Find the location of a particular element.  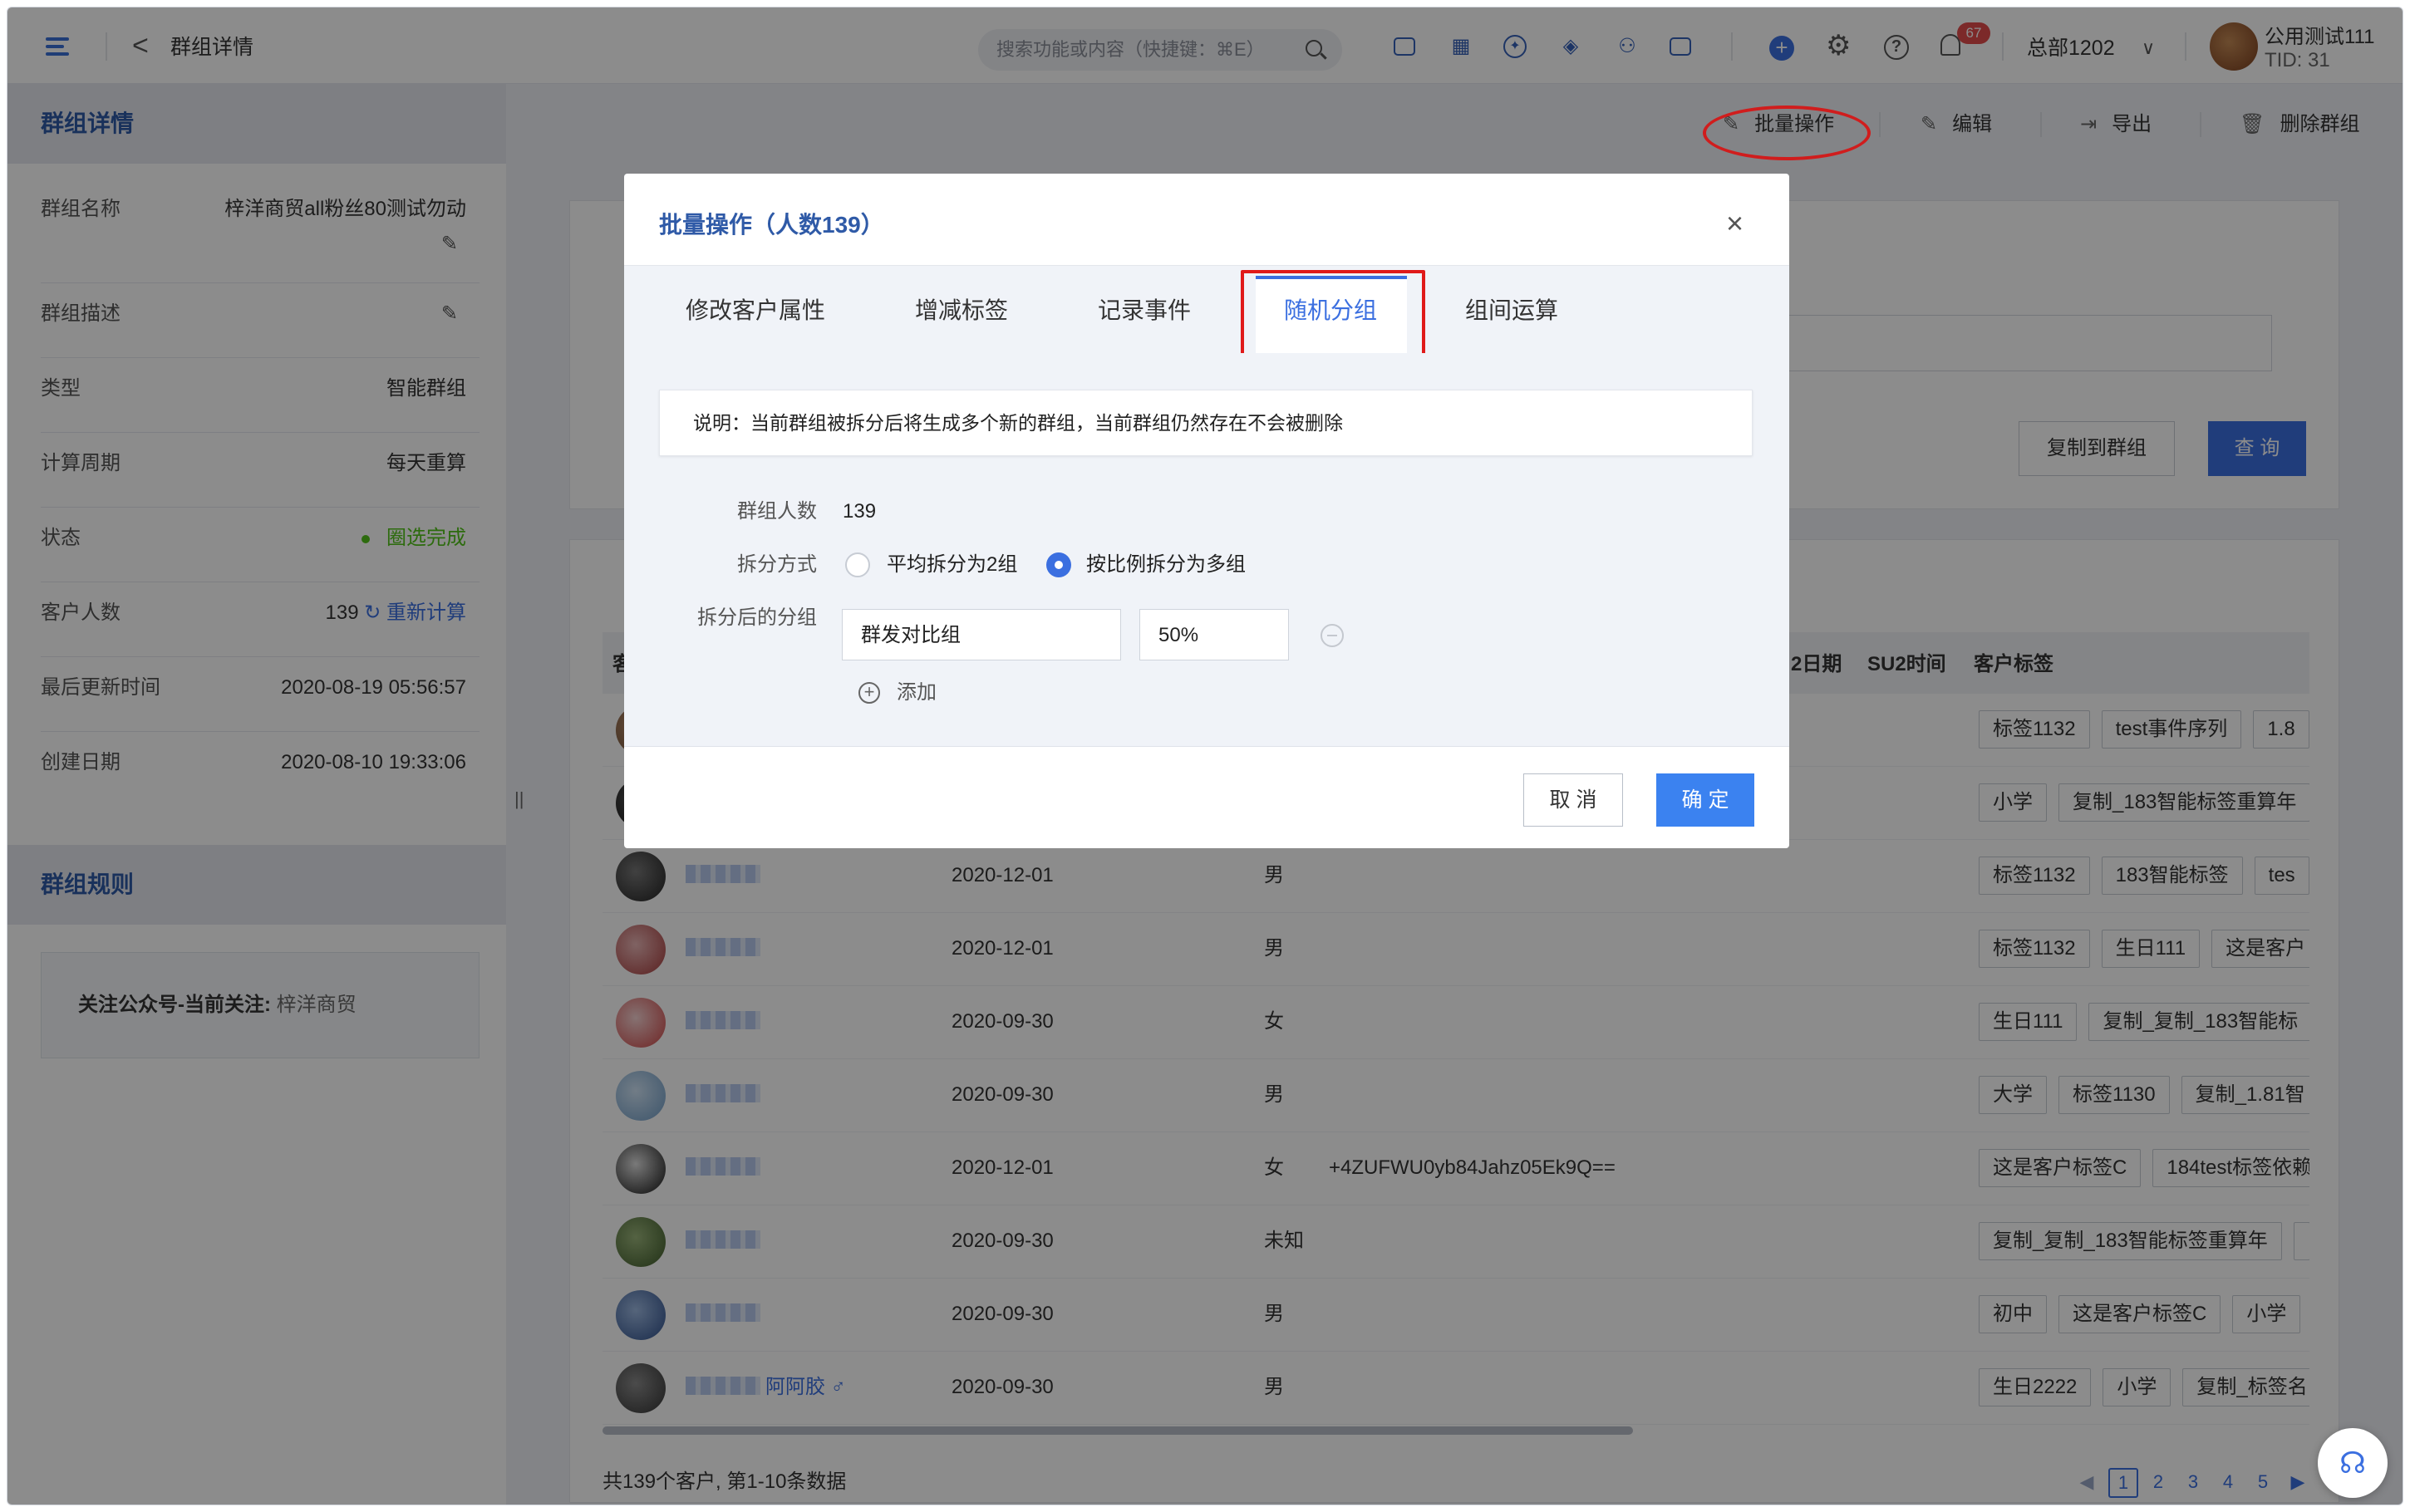

tab-tags: 增减标签 is located at coordinates (961, 311).